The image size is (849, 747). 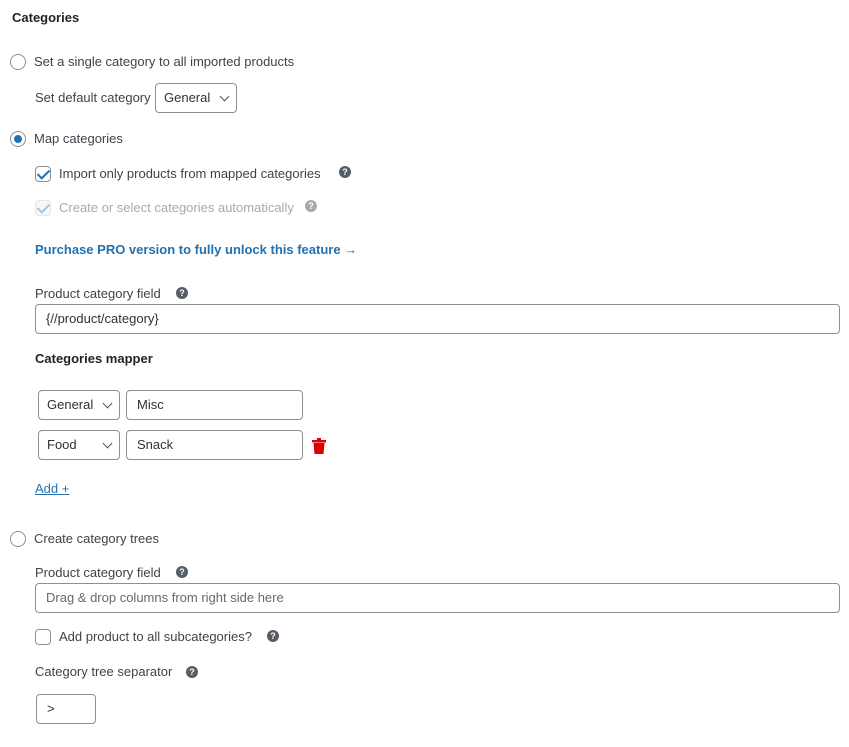 I want to click on trash-icon, so click(x=319, y=446).